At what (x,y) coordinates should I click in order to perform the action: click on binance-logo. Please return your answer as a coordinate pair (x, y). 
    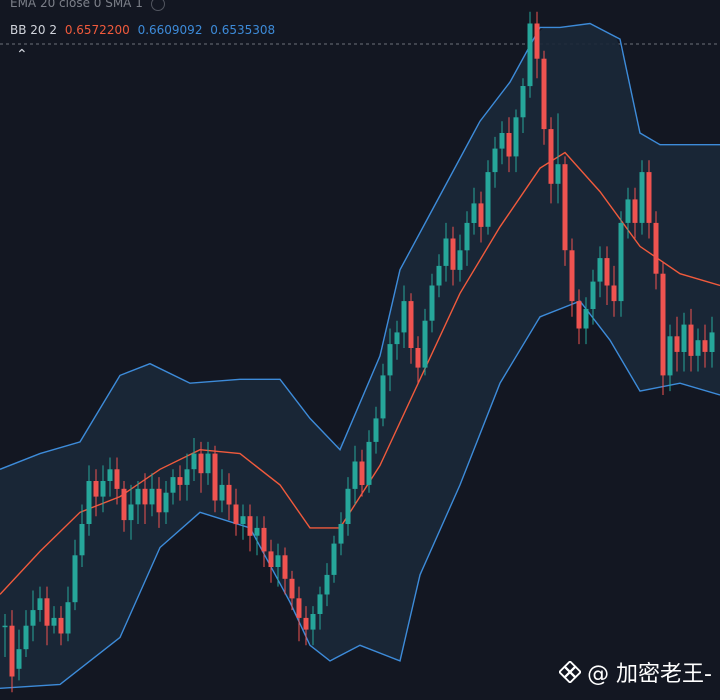
    Looking at the image, I should click on (570, 672).